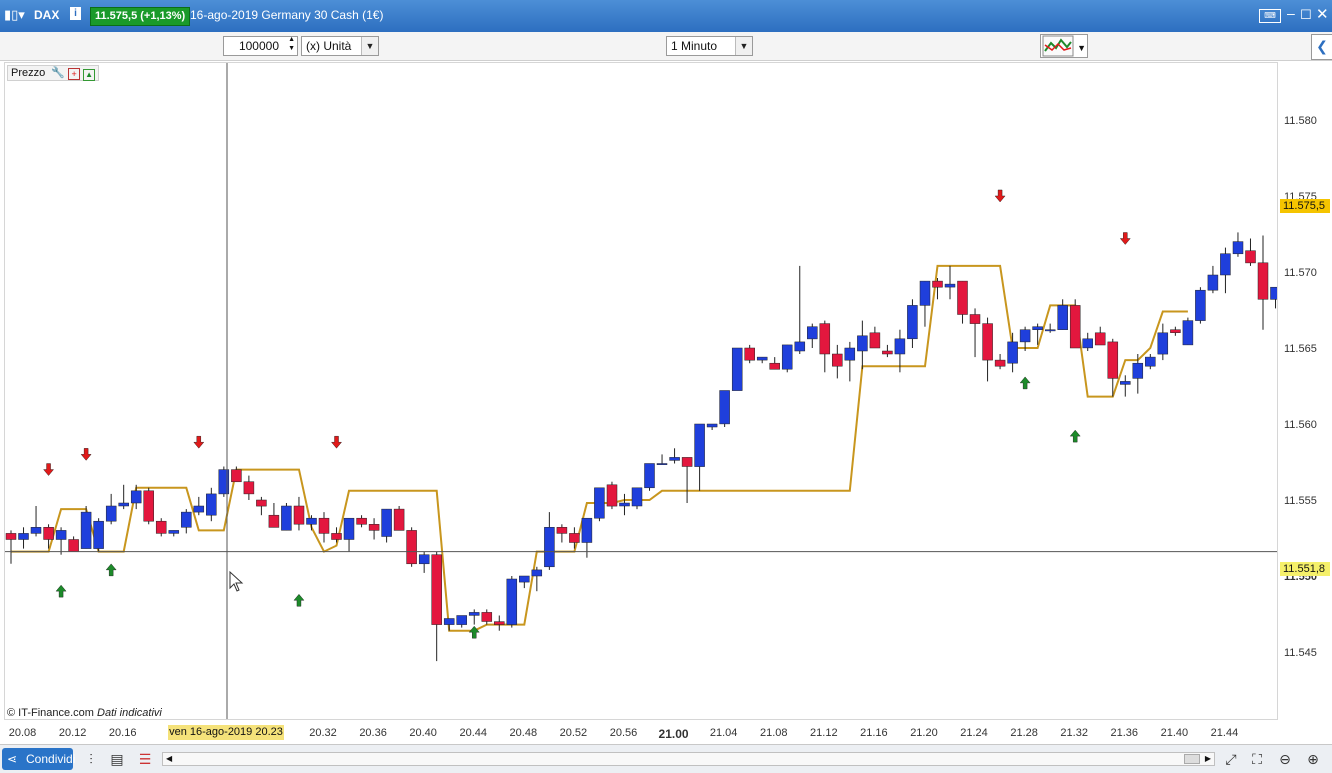 This screenshot has height=773, width=1332. I want to click on price-change-badge: 11.575,5 (+1,13%), so click(140, 16).